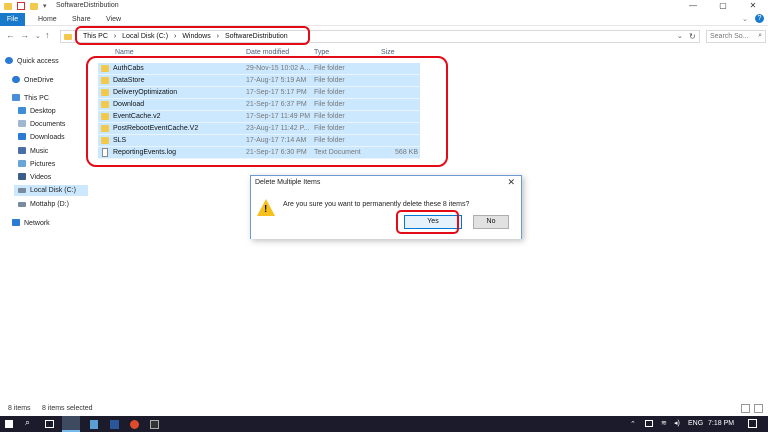 This screenshot has width=768, height=432. Describe the element at coordinates (36, 98) in the screenshot. I see `sidebar-item-label: This PC` at that location.